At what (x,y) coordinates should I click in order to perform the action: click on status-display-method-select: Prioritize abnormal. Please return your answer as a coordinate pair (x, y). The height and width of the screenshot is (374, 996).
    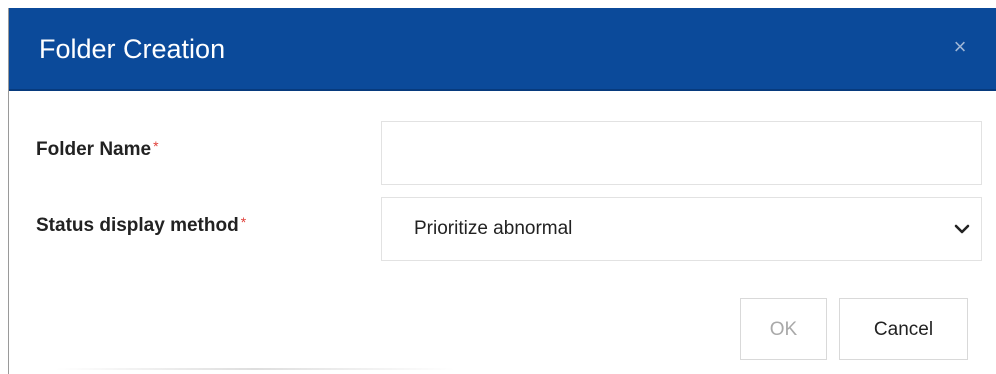
    Looking at the image, I should click on (681, 229).